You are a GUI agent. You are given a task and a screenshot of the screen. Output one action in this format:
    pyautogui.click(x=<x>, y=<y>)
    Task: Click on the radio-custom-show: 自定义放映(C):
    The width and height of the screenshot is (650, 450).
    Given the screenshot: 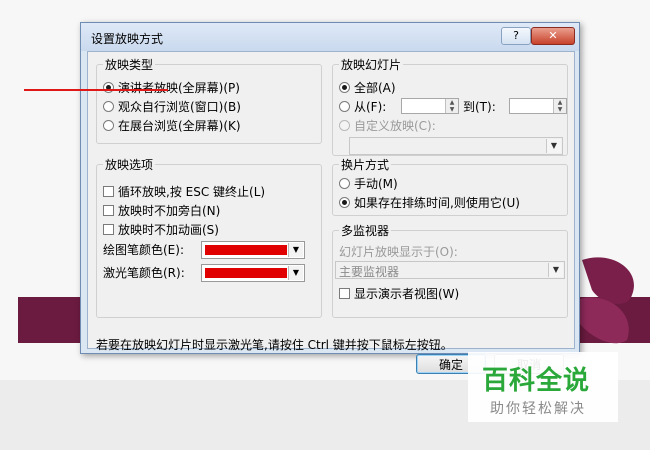 What is the action you would take?
    pyautogui.click(x=387, y=125)
    